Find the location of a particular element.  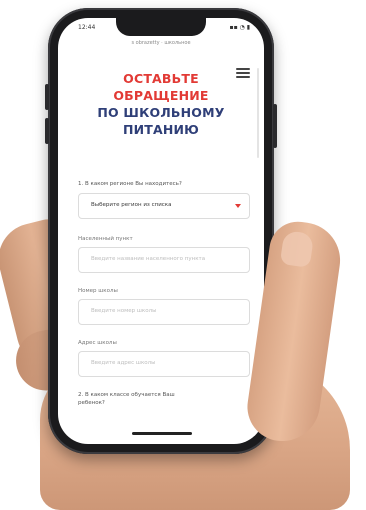

school-number-label: Номер школы is located at coordinates (98, 291).